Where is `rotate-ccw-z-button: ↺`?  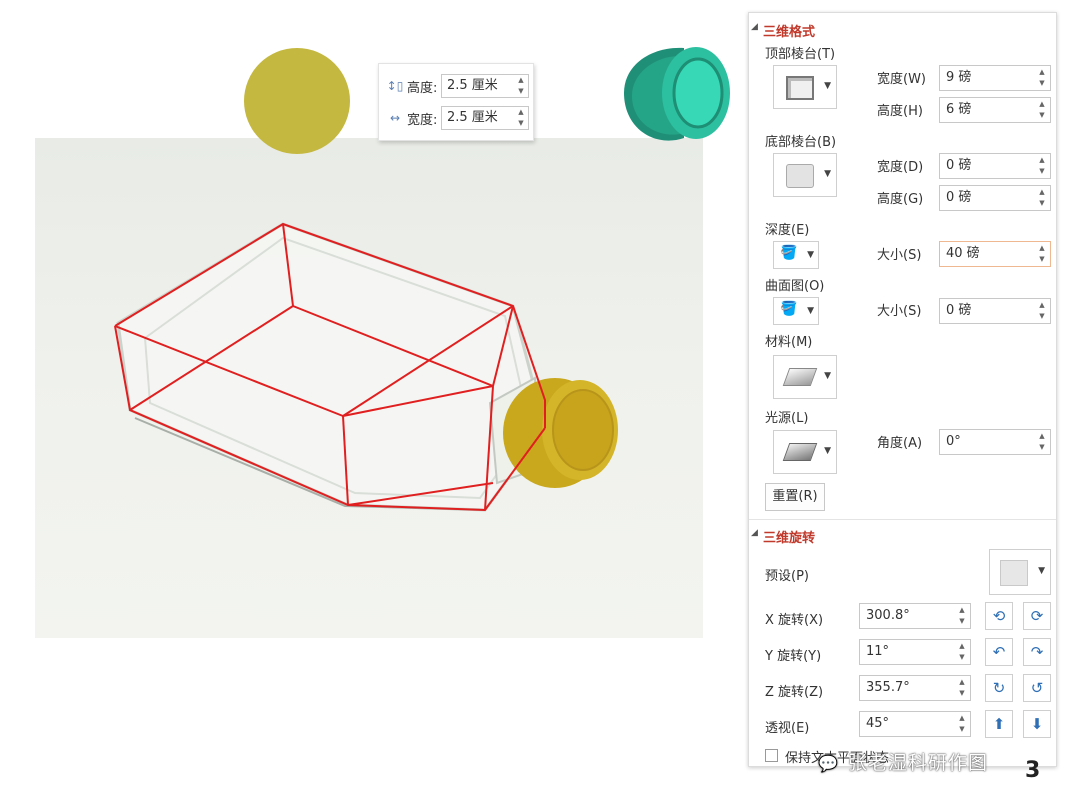 rotate-ccw-z-button: ↺ is located at coordinates (1037, 688).